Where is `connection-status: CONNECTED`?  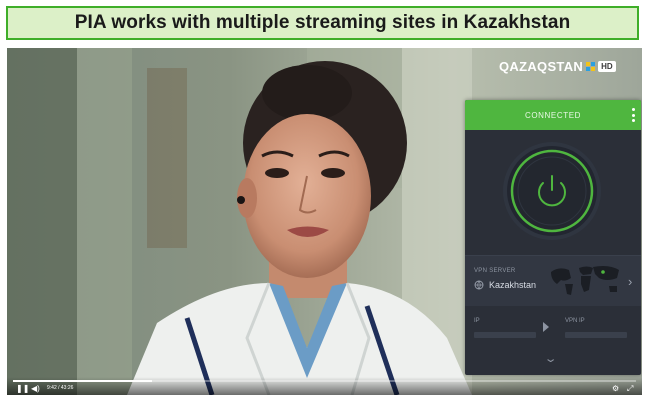 connection-status: CONNECTED is located at coordinates (553, 115).